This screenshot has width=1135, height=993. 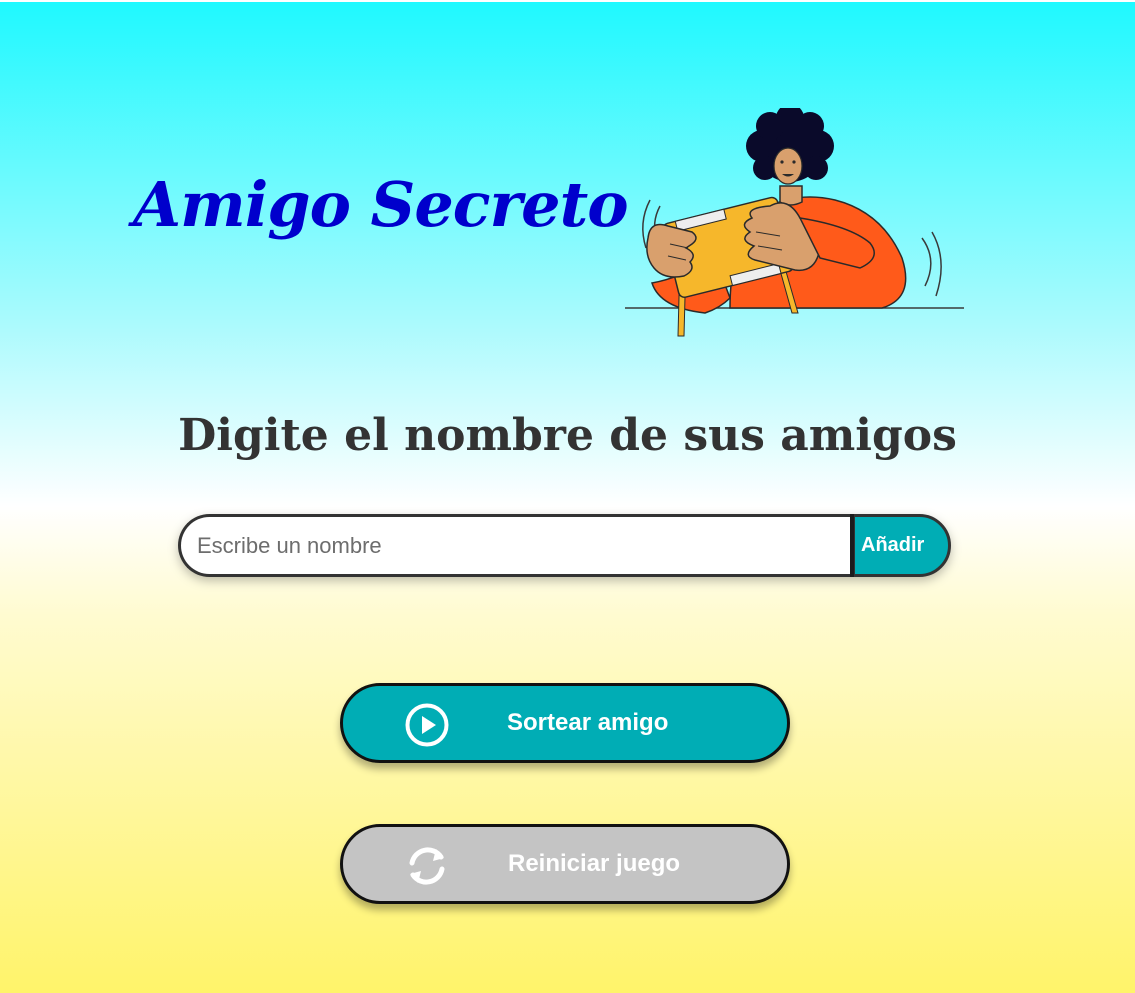 I want to click on draw-friend-button: Sortear amigo, so click(x=565, y=723).